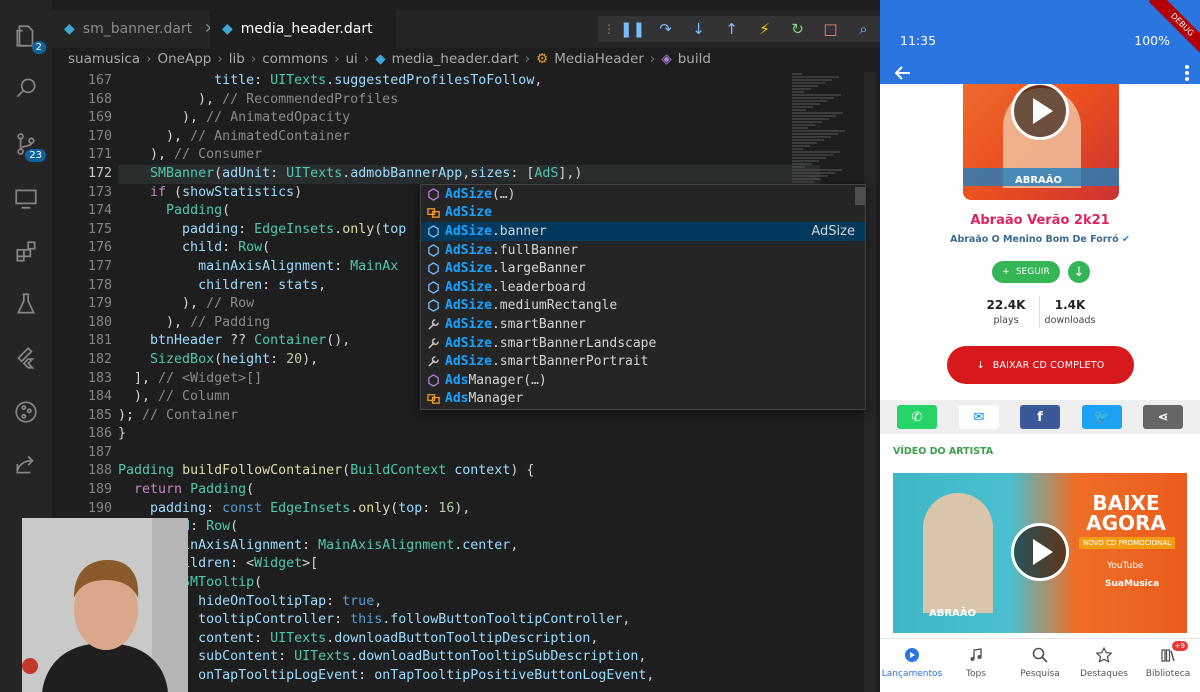 Image resolution: width=1200 pixels, height=692 pixels. I want to click on remote-explorer-icon, so click(26, 198).